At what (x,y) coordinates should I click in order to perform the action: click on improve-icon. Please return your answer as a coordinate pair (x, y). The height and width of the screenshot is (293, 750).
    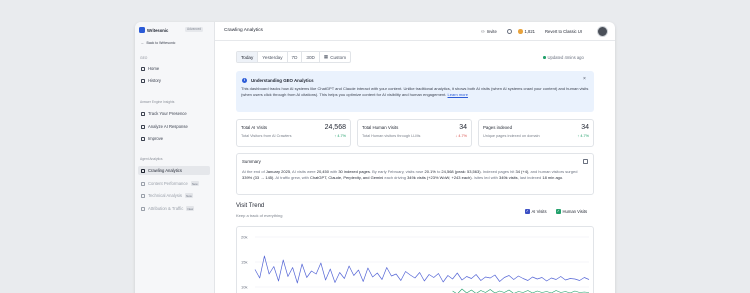
    Looking at the image, I should click on (143, 138).